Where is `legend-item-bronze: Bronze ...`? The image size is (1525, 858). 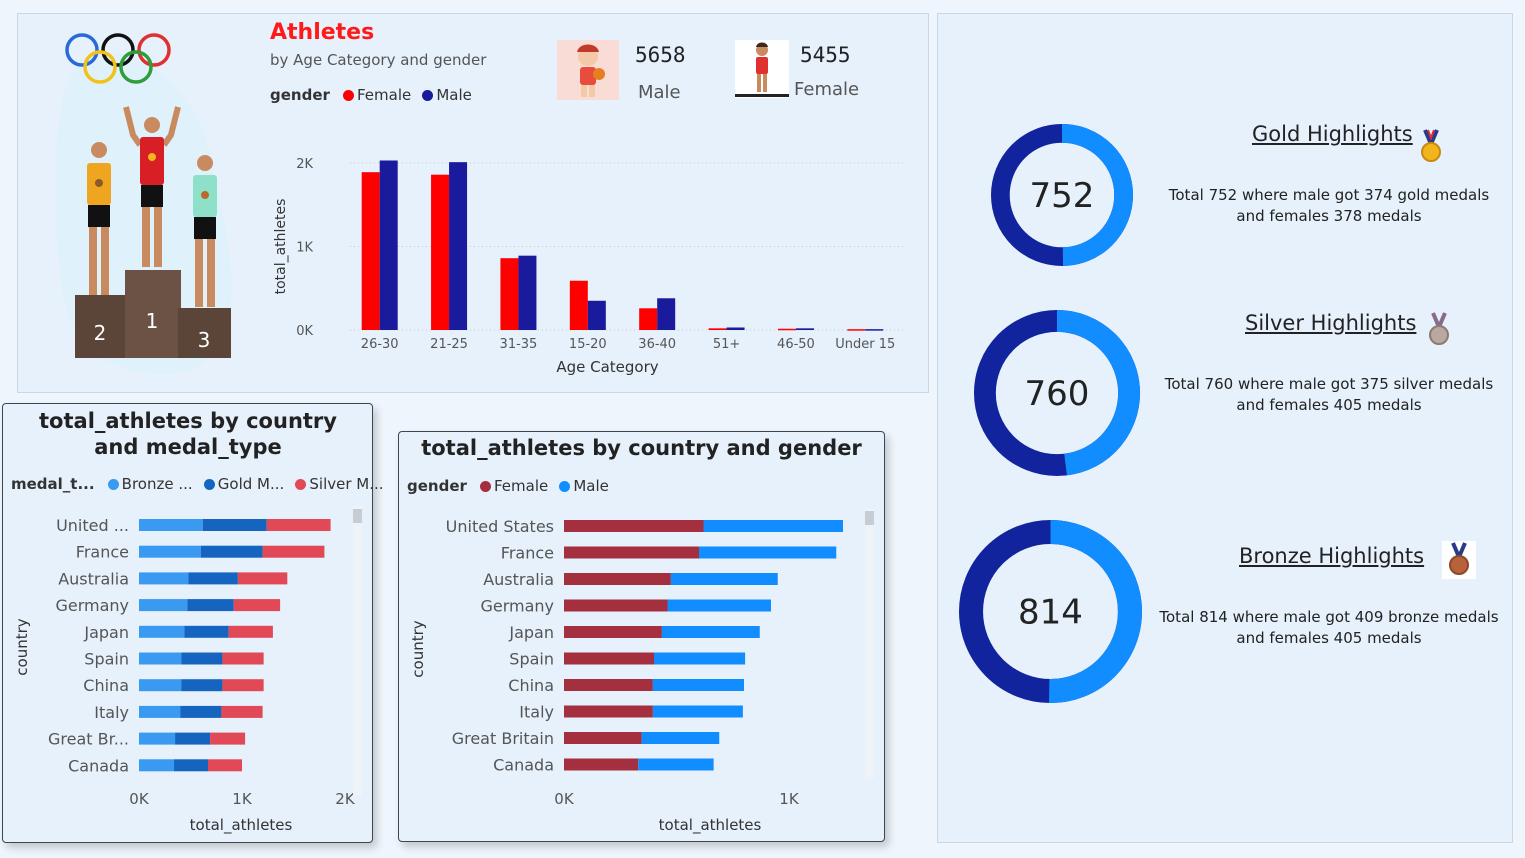 legend-item-bronze: Bronze ... is located at coordinates (150, 484).